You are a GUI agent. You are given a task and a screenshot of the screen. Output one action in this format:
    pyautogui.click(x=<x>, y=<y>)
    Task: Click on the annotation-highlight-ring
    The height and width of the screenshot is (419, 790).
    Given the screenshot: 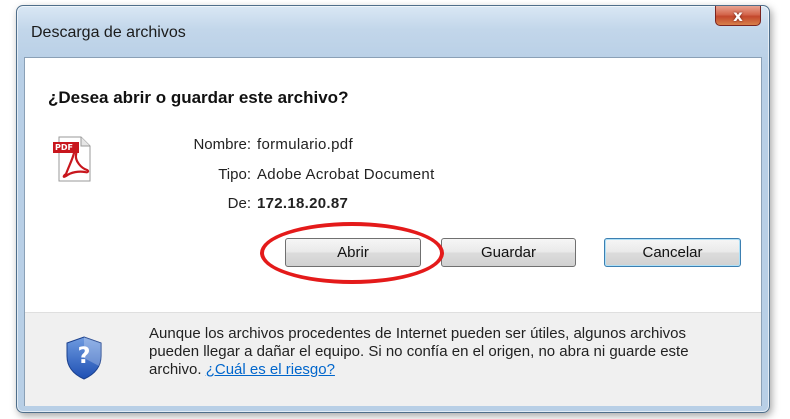 What is the action you would take?
    pyautogui.click(x=352, y=253)
    